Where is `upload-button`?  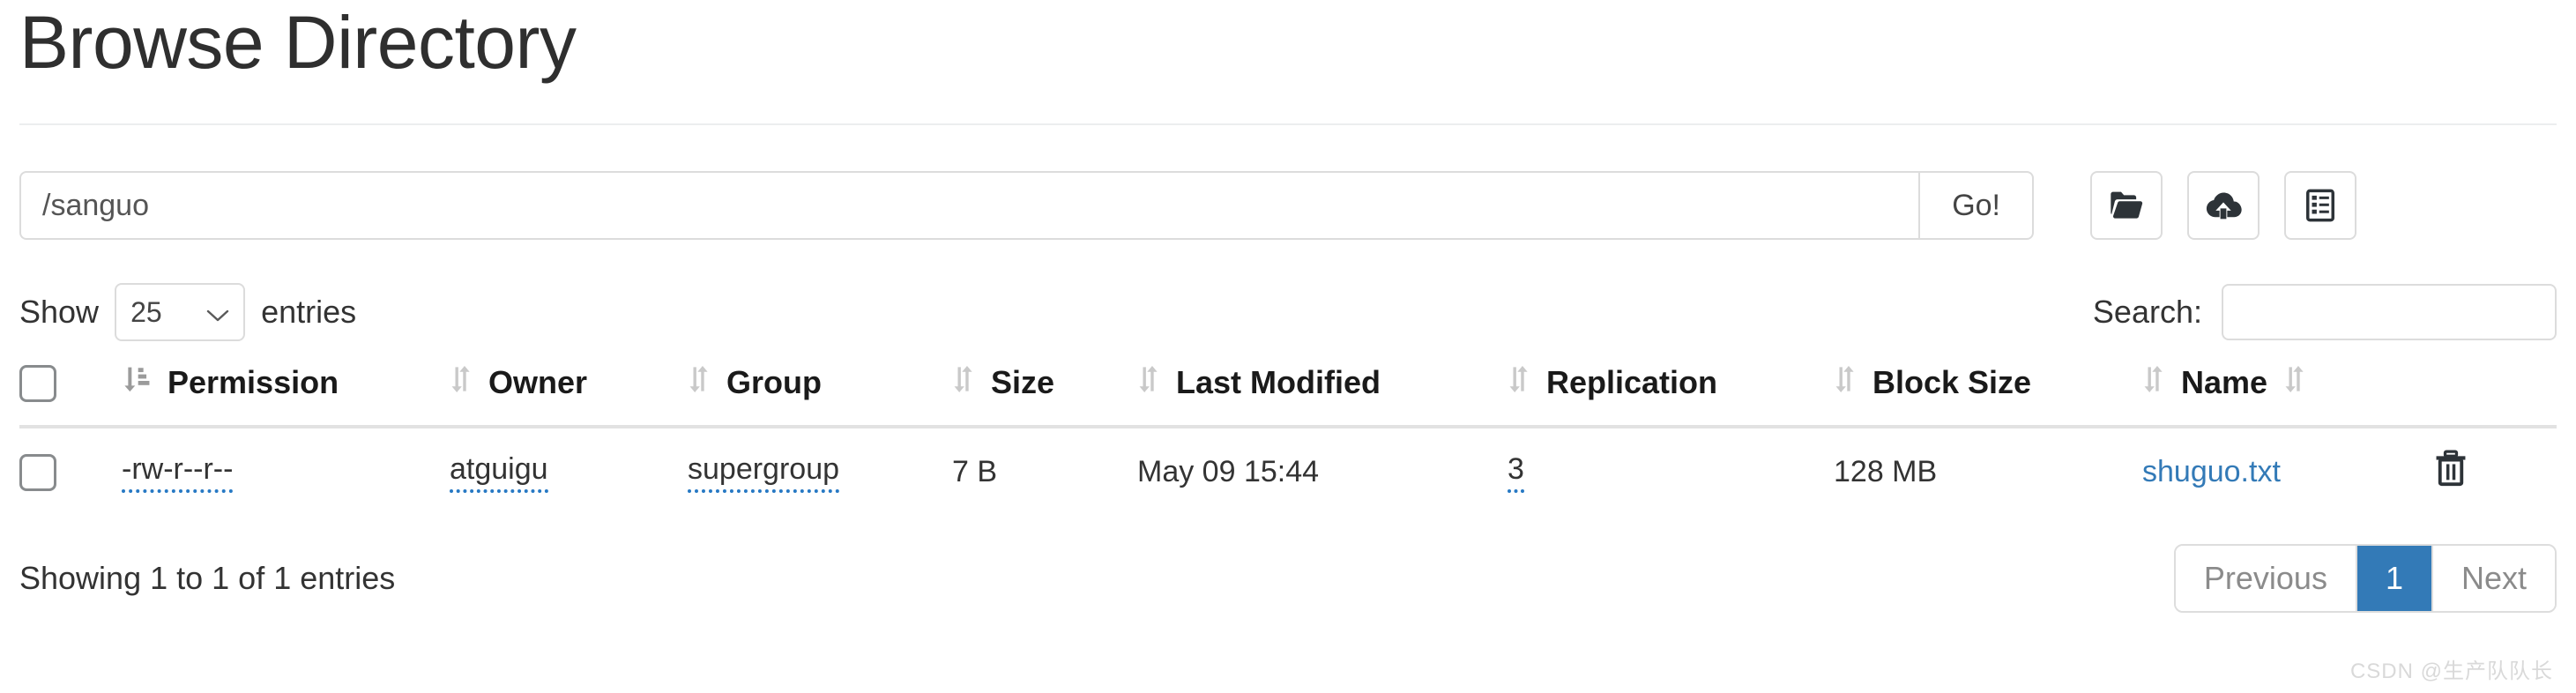 upload-button is located at coordinates (2224, 205).